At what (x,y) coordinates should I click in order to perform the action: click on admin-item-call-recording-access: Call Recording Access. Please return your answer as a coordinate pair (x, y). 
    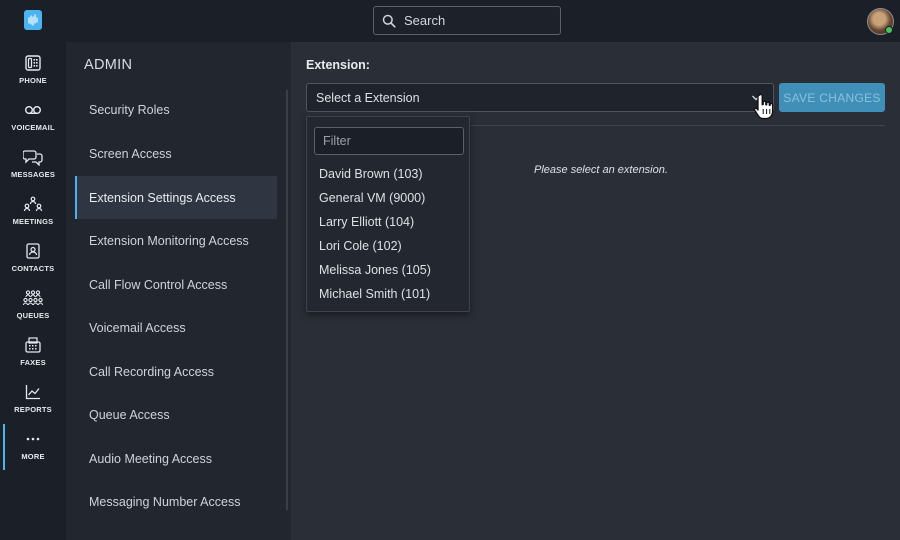
    Looking at the image, I should click on (176, 371).